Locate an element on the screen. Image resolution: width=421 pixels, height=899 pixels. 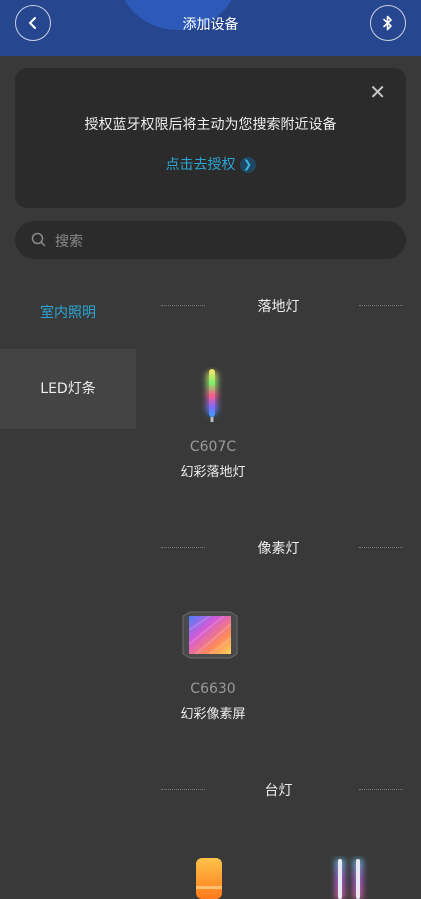
sidebar-item-led-strip: LED灯条 is located at coordinates (68, 389).